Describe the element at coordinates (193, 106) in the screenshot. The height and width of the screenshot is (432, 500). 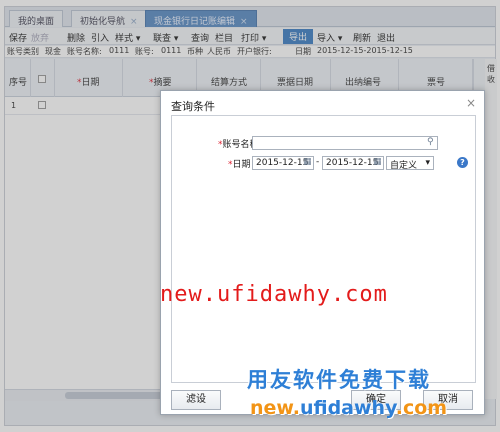
I see `dialog-title: 查询条件` at that location.